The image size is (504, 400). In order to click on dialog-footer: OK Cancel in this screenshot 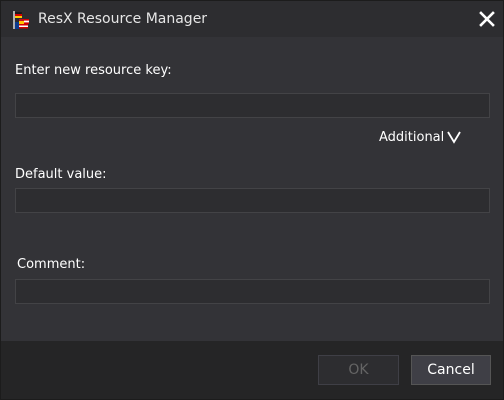, I will do `click(252, 370)`.